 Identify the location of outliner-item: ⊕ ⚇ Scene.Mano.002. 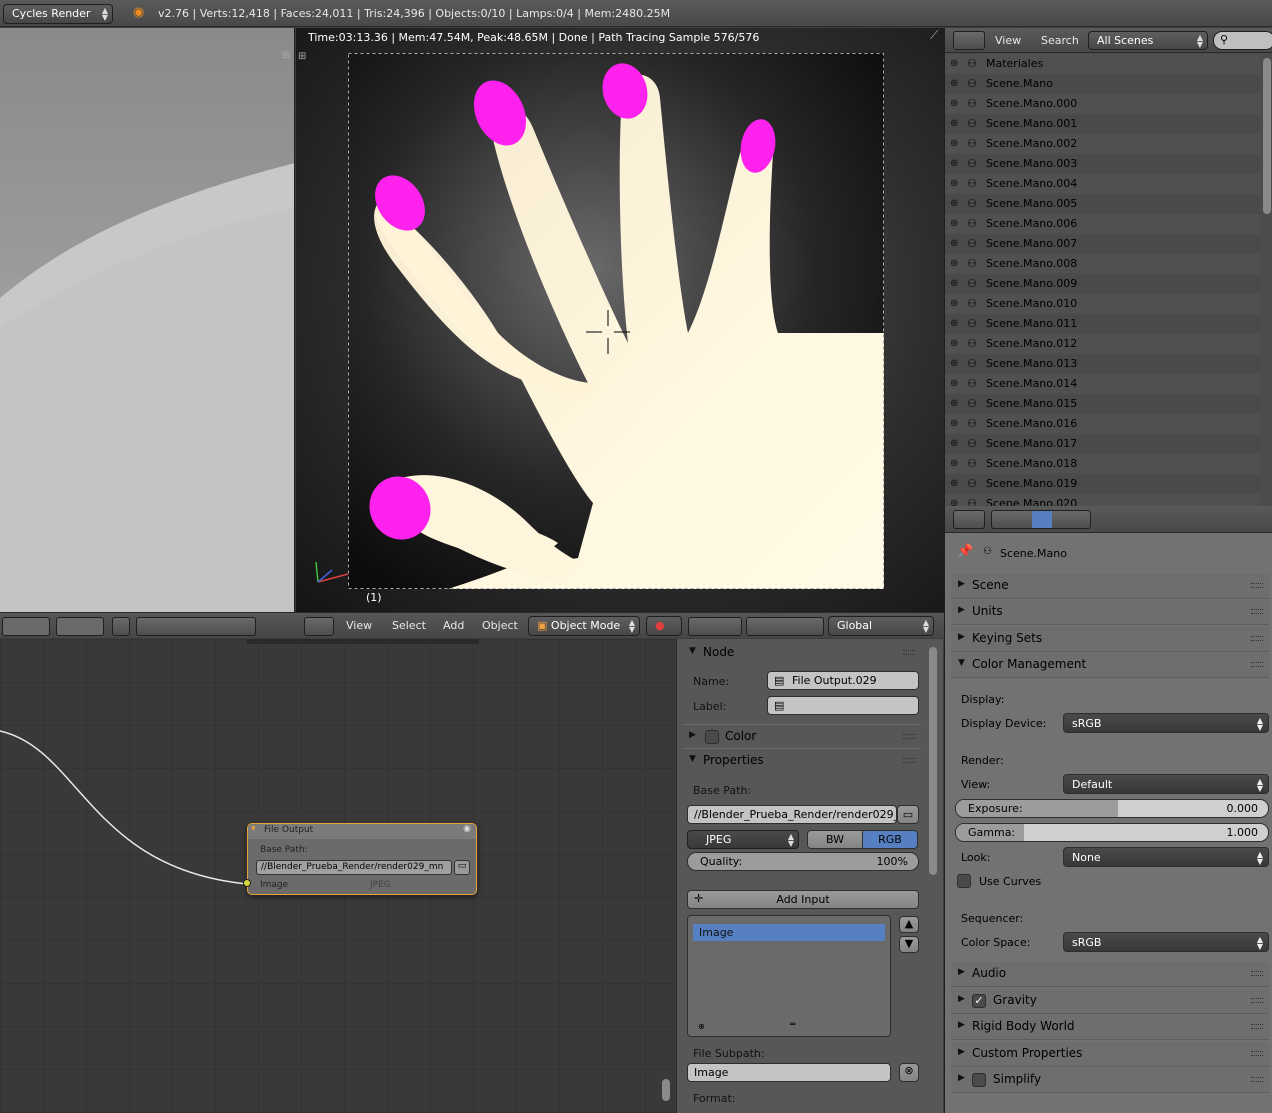
(1102, 144).